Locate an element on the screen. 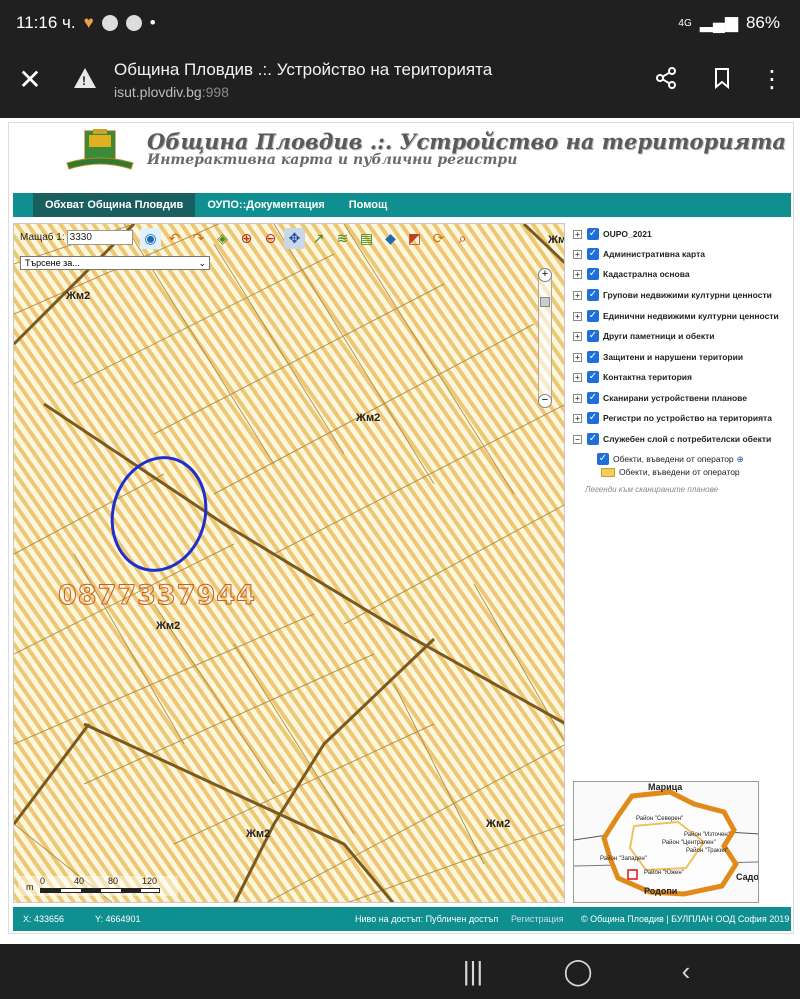  status-bar: 11:16 ч. ♥ • 4G ▂▄▆ 86% is located at coordinates (400, 24).